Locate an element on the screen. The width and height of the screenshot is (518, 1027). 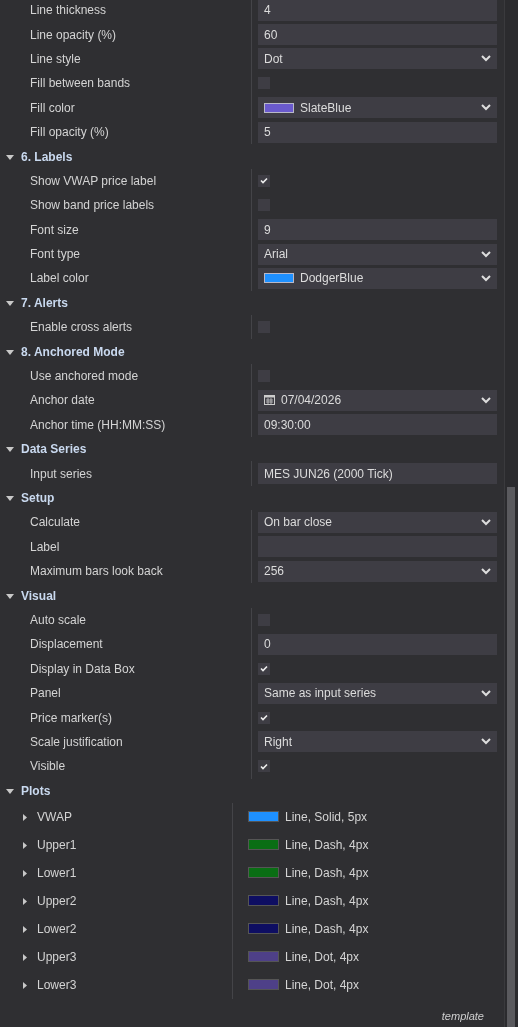
scrollbar-thumb is located at coordinates (511, 757).